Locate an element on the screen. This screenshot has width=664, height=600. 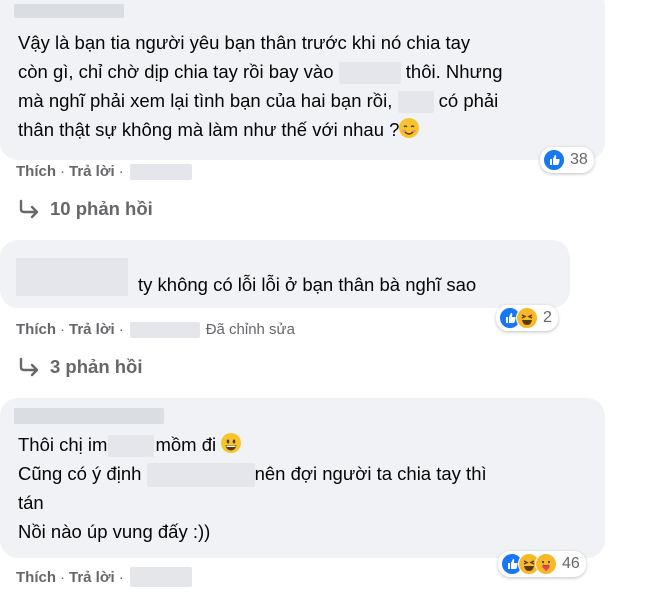
view-replies-1: 10 phản hồi is located at coordinates (85, 209).